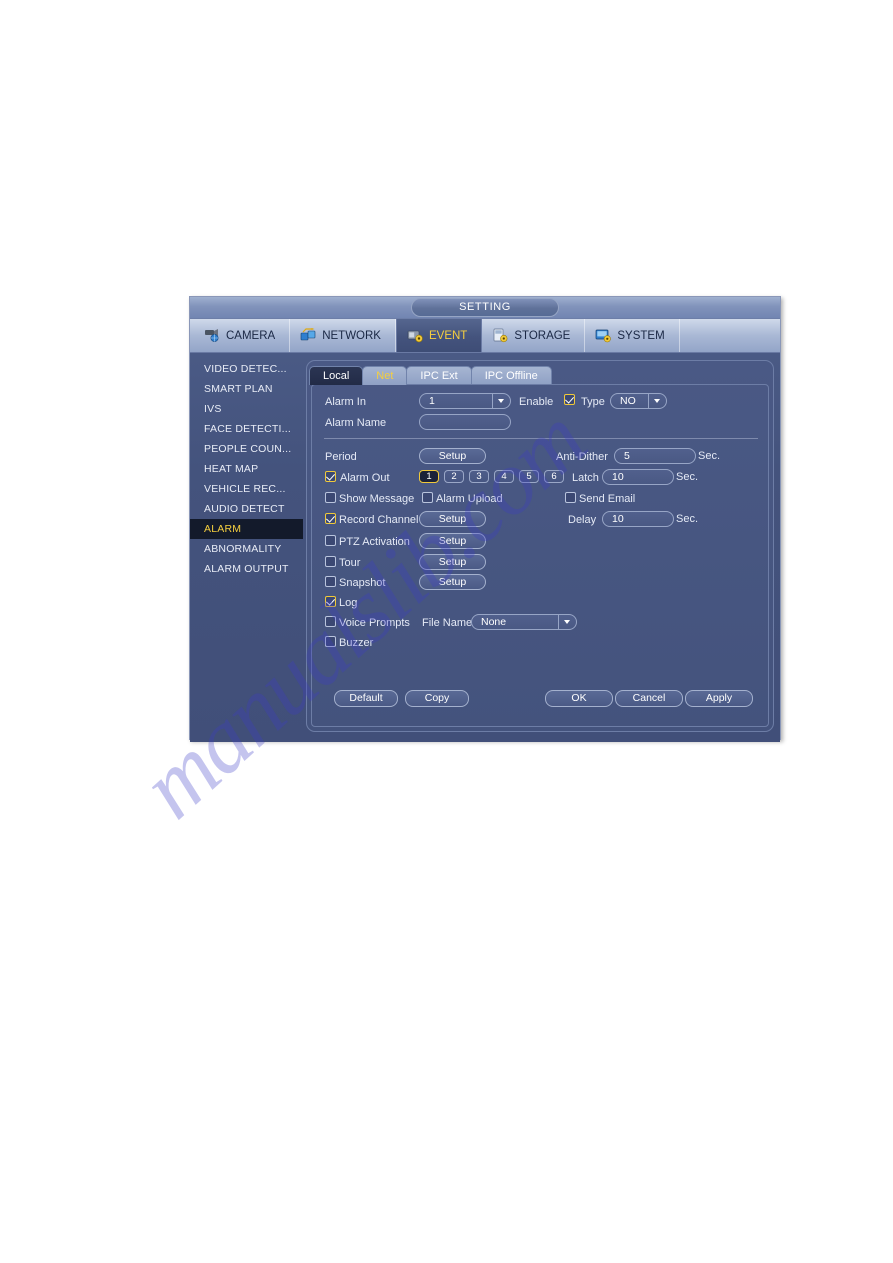 The height and width of the screenshot is (1263, 893). Describe the element at coordinates (432, 401) in the screenshot. I see `alarm-in-value: 1` at that location.